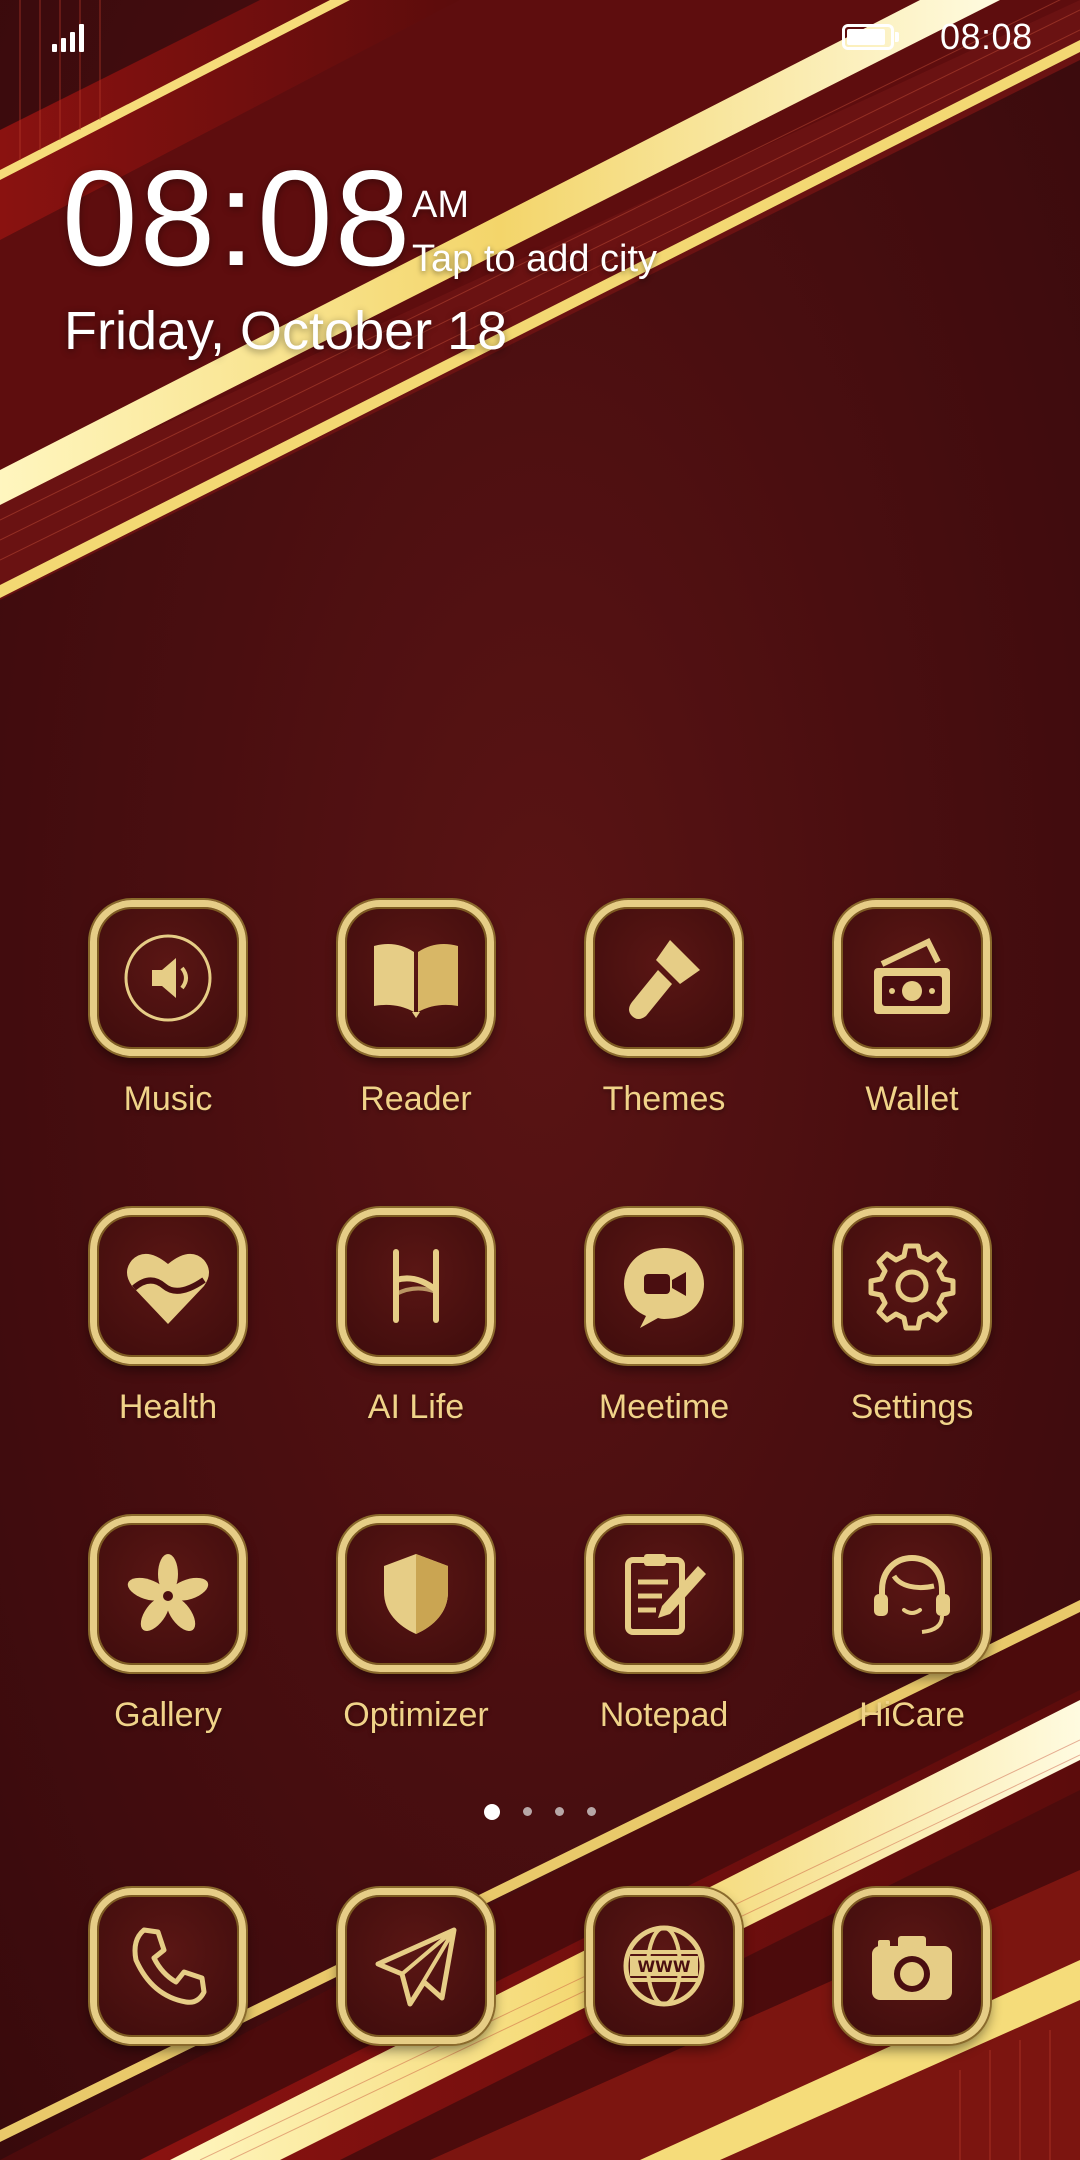  I want to click on app-label: Optimizer, so click(416, 1715).